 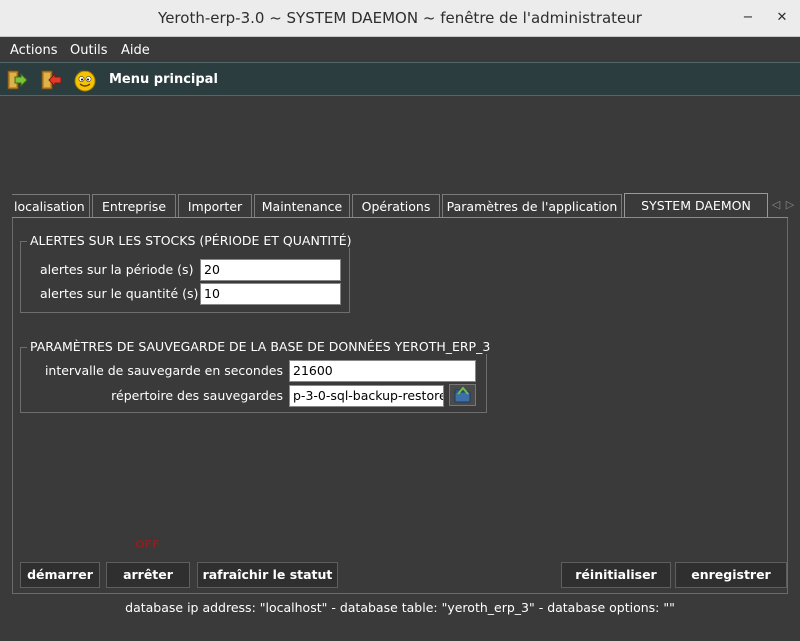 I want to click on menu-principal-label: Menu principal, so click(x=163, y=79).